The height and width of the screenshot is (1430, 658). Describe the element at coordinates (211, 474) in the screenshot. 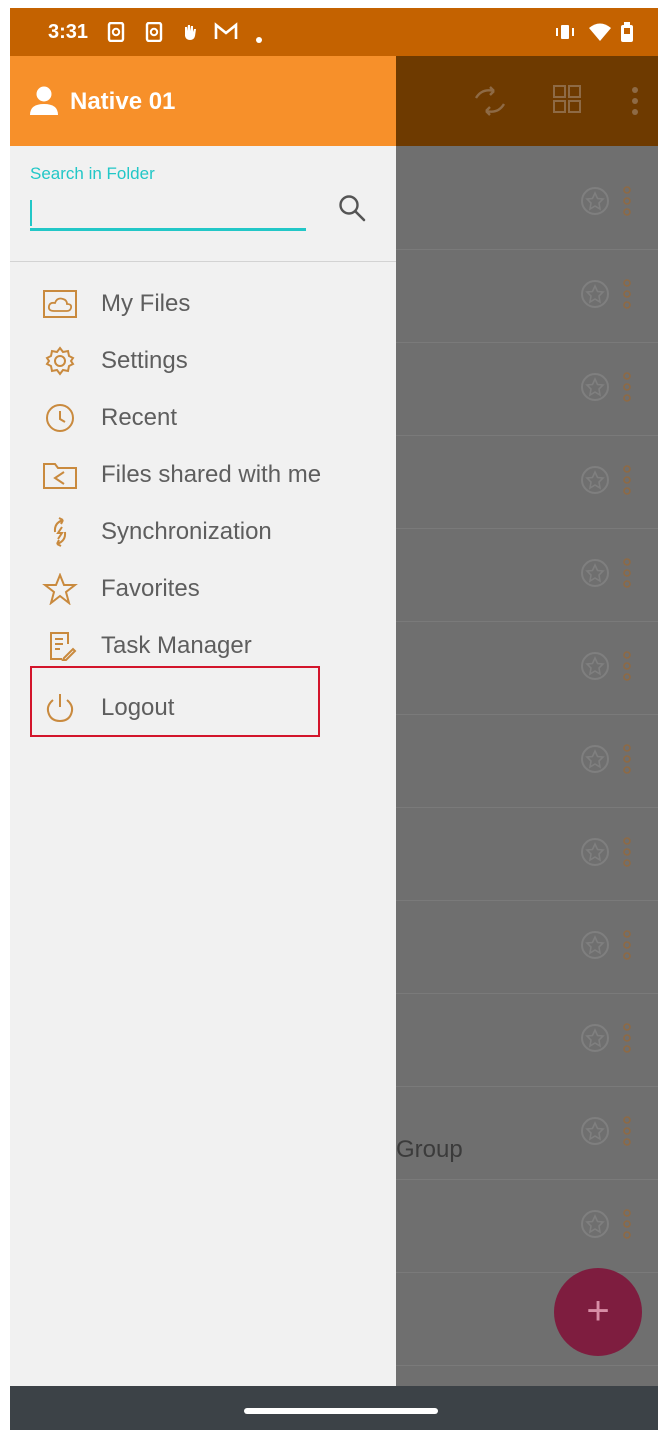

I see `menu-item-label: Files shared with me` at that location.